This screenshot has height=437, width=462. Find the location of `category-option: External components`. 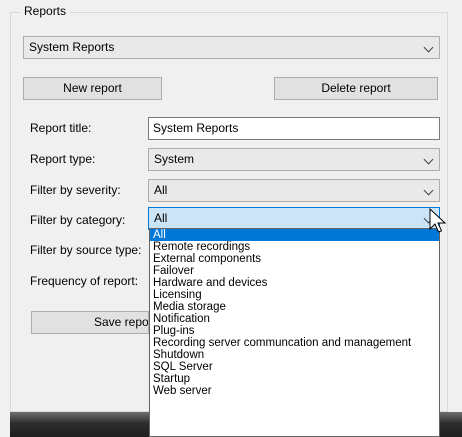

category-option: External components is located at coordinates (294, 259).